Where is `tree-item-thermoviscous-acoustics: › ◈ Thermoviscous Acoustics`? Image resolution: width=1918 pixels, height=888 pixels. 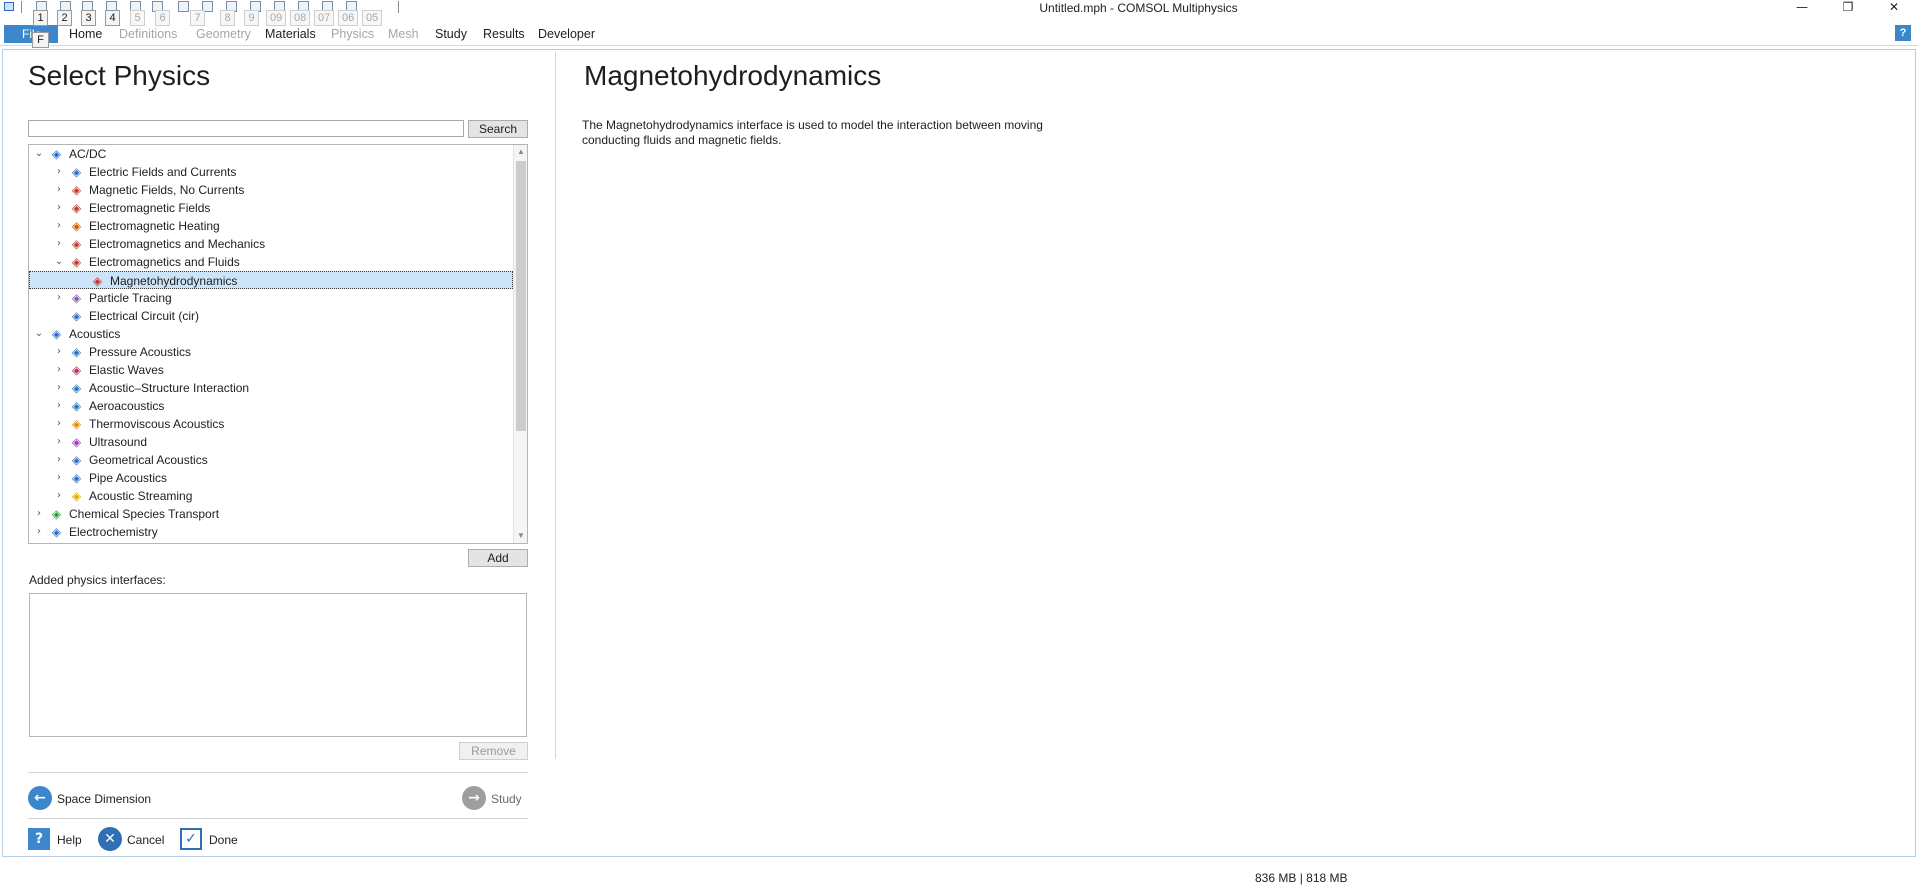
tree-item-thermoviscous-acoustics: › ◈ Thermoviscous Acoustics is located at coordinates (271, 424).